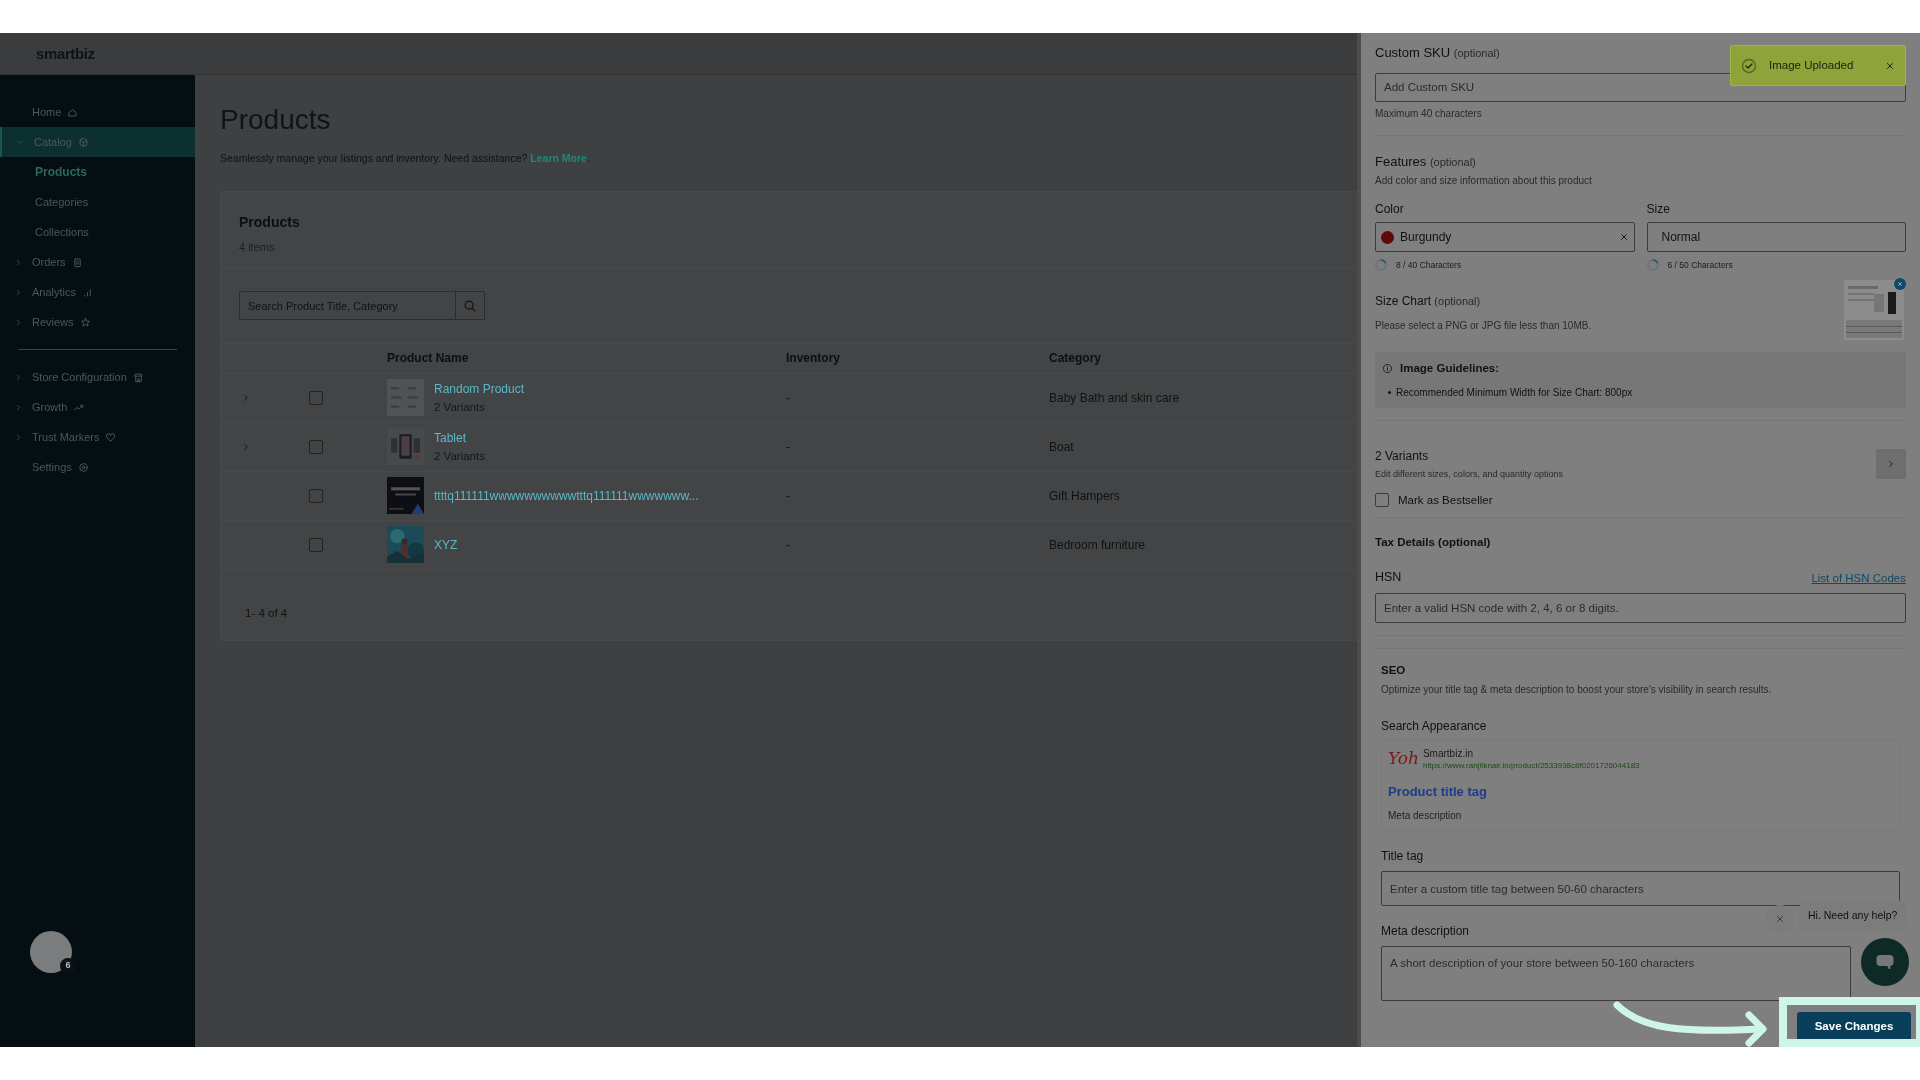 This screenshot has height=1080, width=1920. I want to click on sidebar-item: Orders, so click(97, 262).